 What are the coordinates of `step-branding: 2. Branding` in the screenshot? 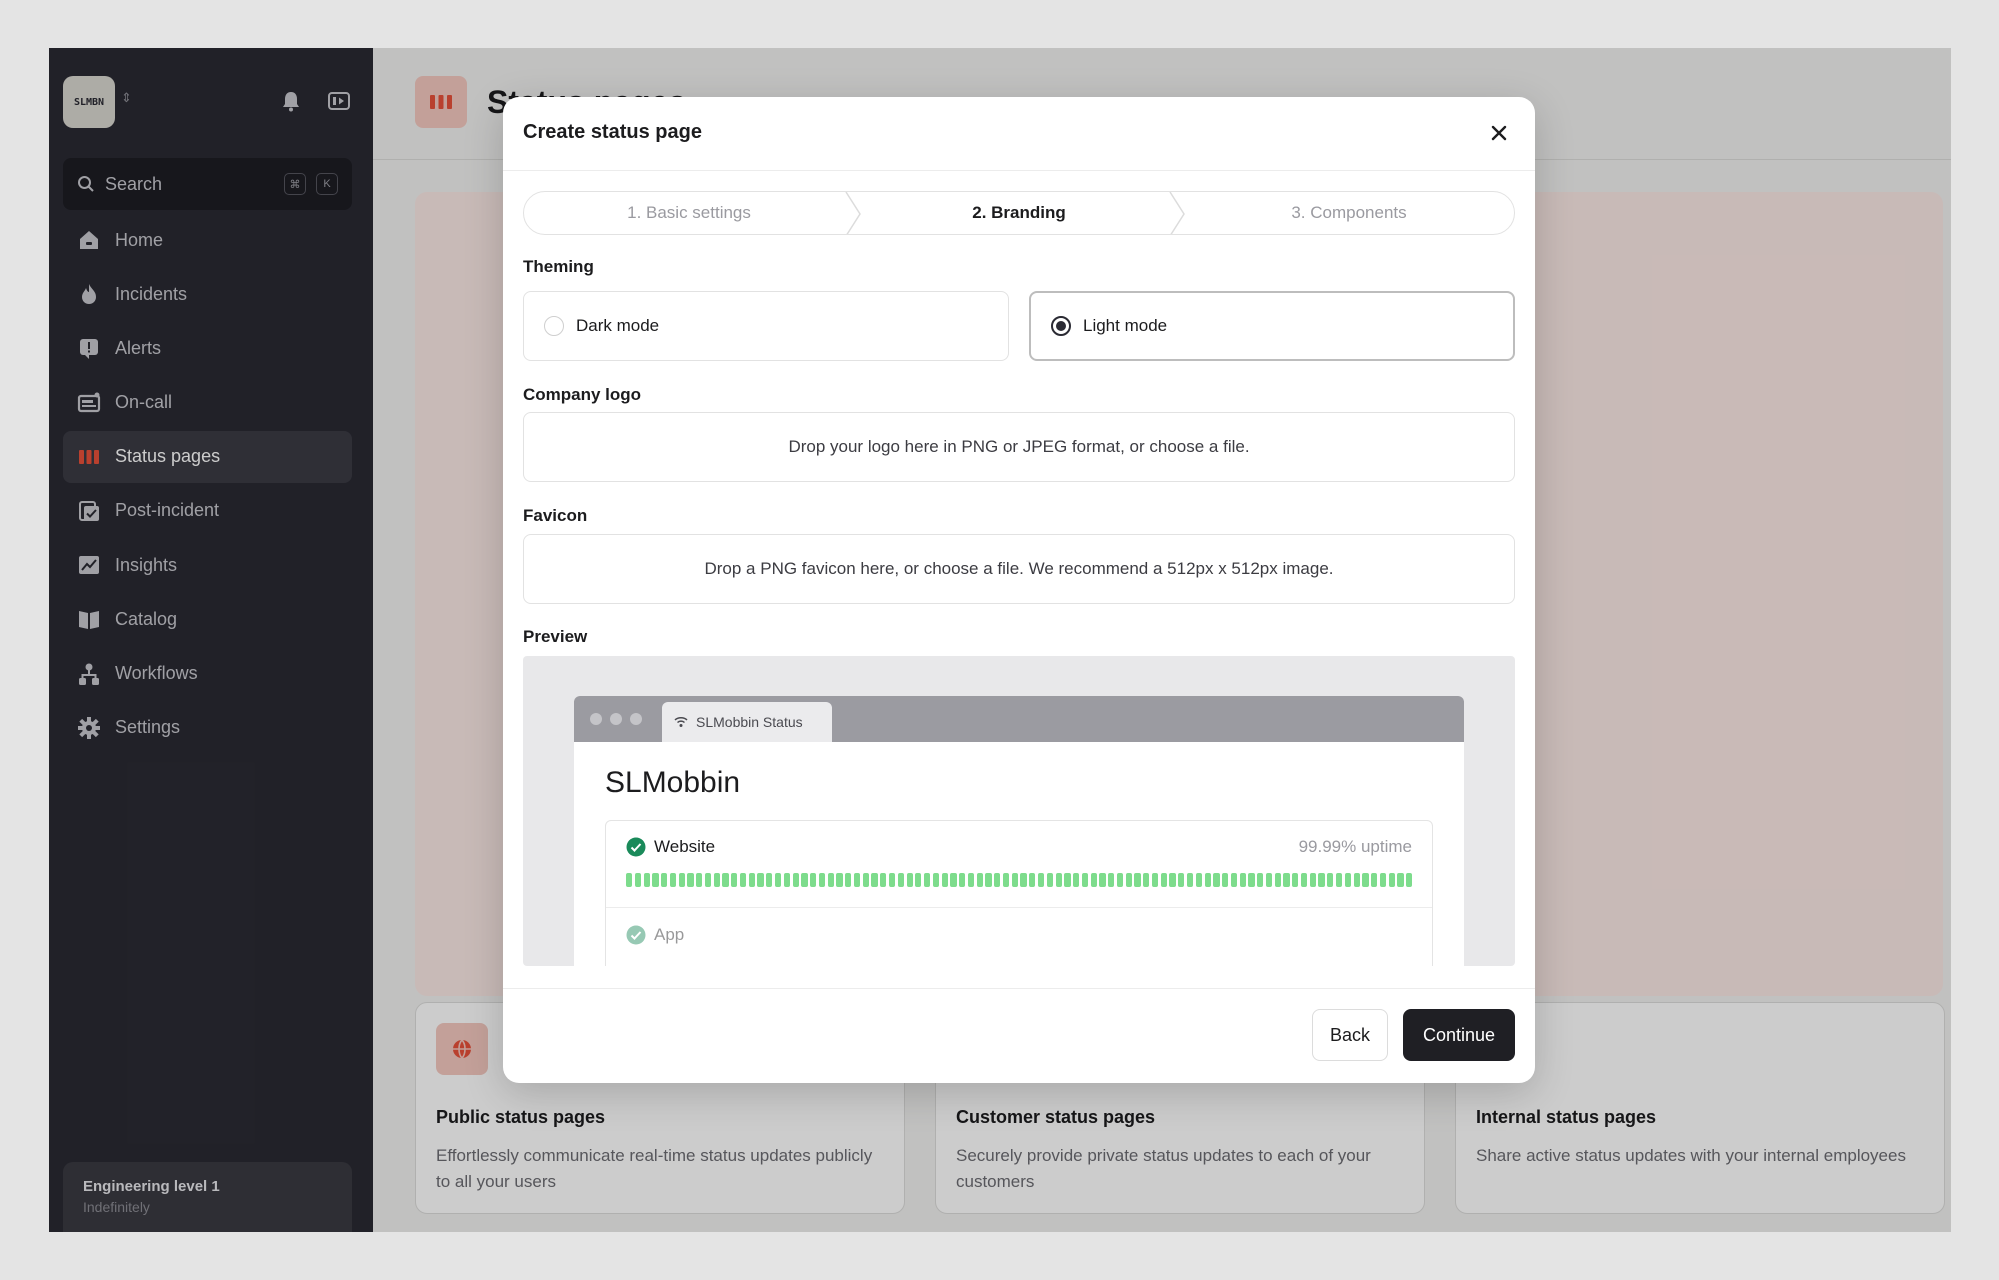 It's located at (1019, 213).